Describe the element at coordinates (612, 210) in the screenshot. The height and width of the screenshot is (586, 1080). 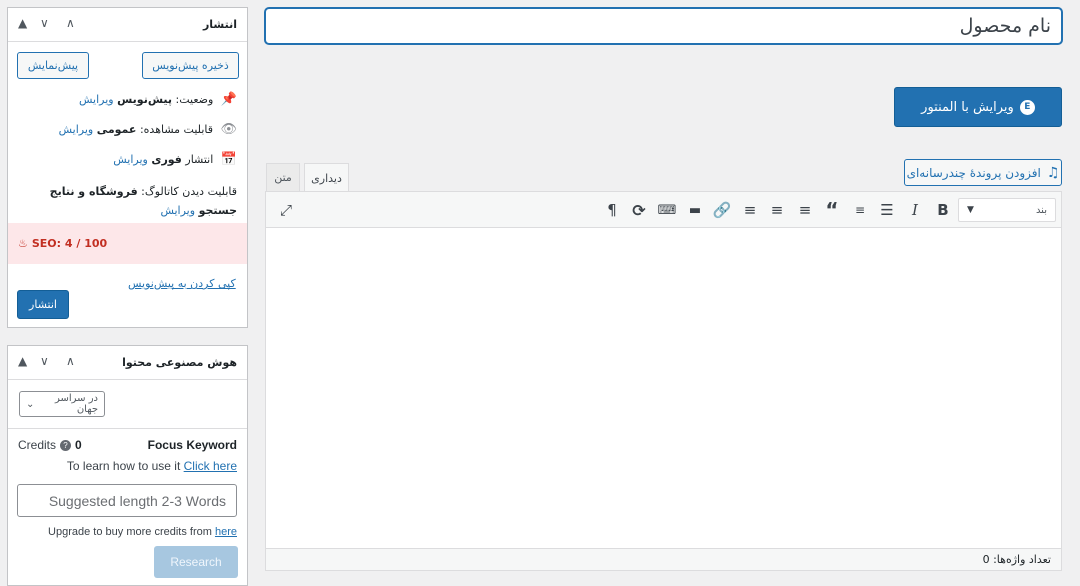
I see `paragraph-rtl-icon: ¶` at that location.